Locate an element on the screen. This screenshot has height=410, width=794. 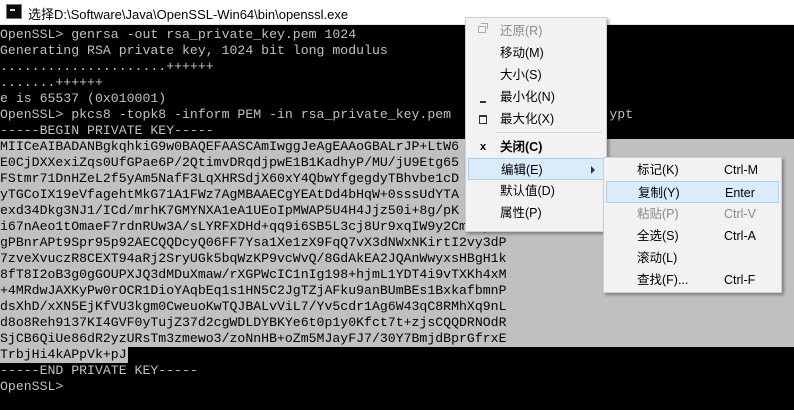
console-line: e is 65537 (0x010001) is located at coordinates (83, 98).